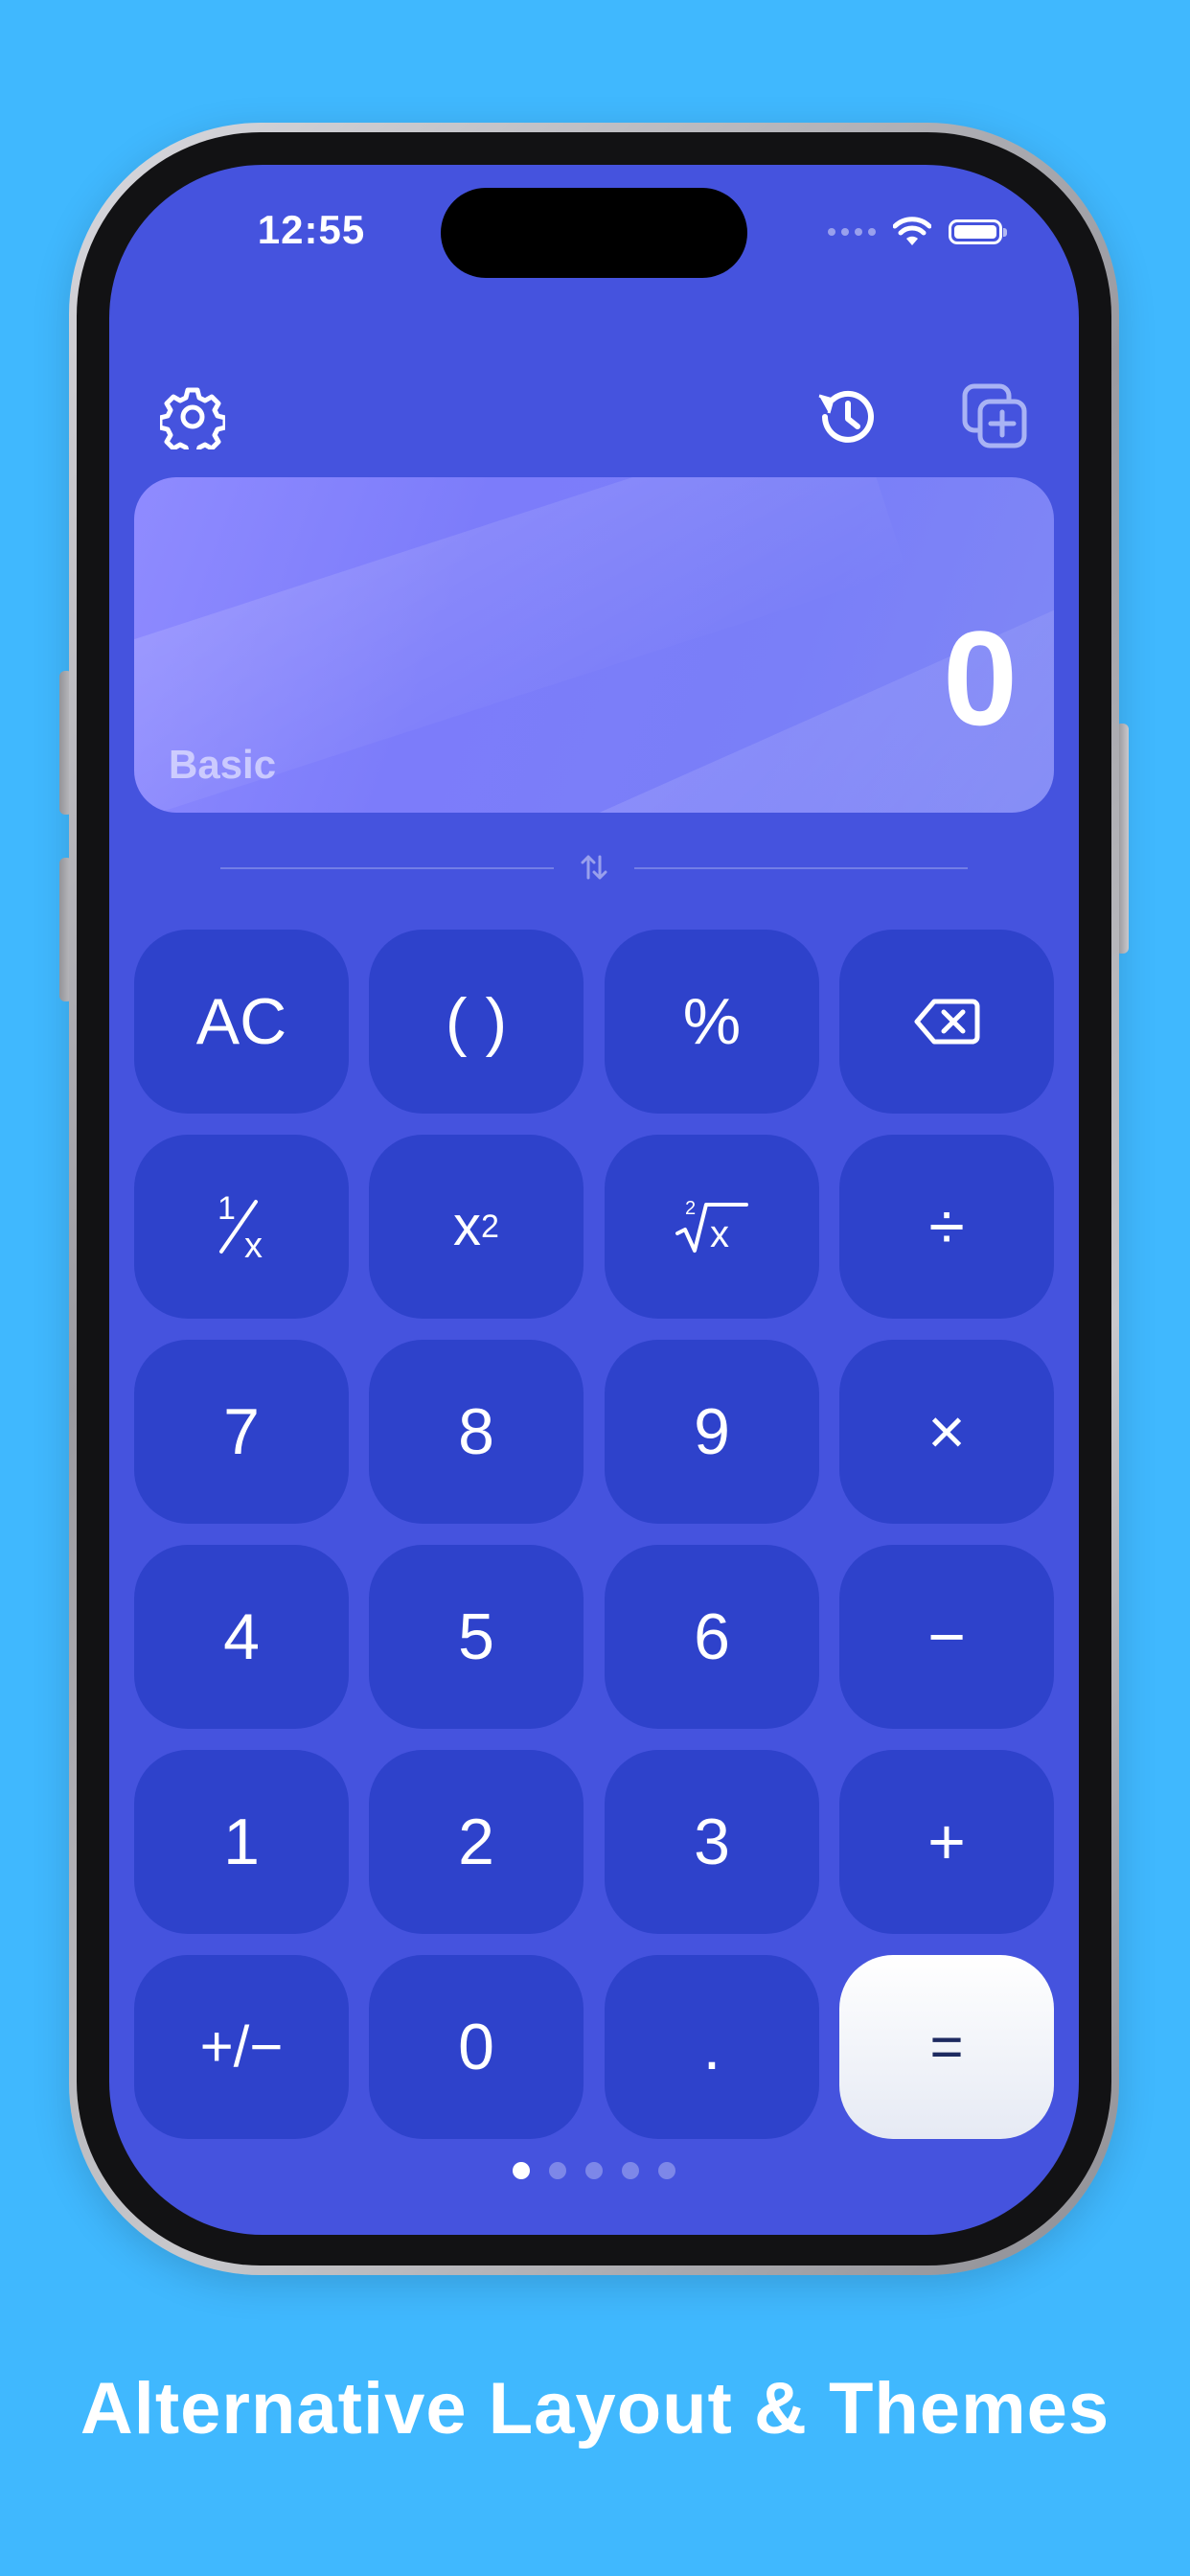 The image size is (1190, 2576). Describe the element at coordinates (242, 2047) in the screenshot. I see `negate-button: +/−` at that location.